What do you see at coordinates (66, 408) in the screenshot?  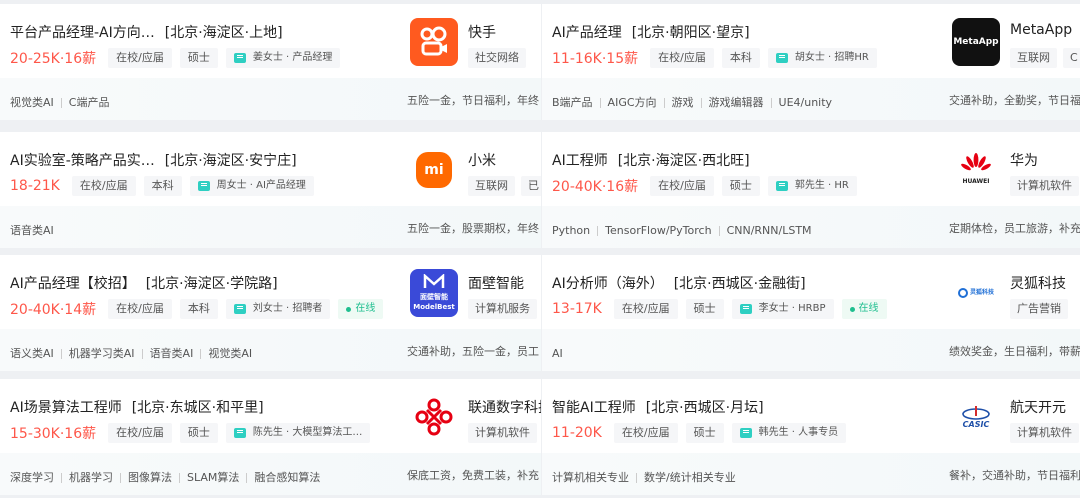 I see `job-title: AI场景算法工程师` at bounding box center [66, 408].